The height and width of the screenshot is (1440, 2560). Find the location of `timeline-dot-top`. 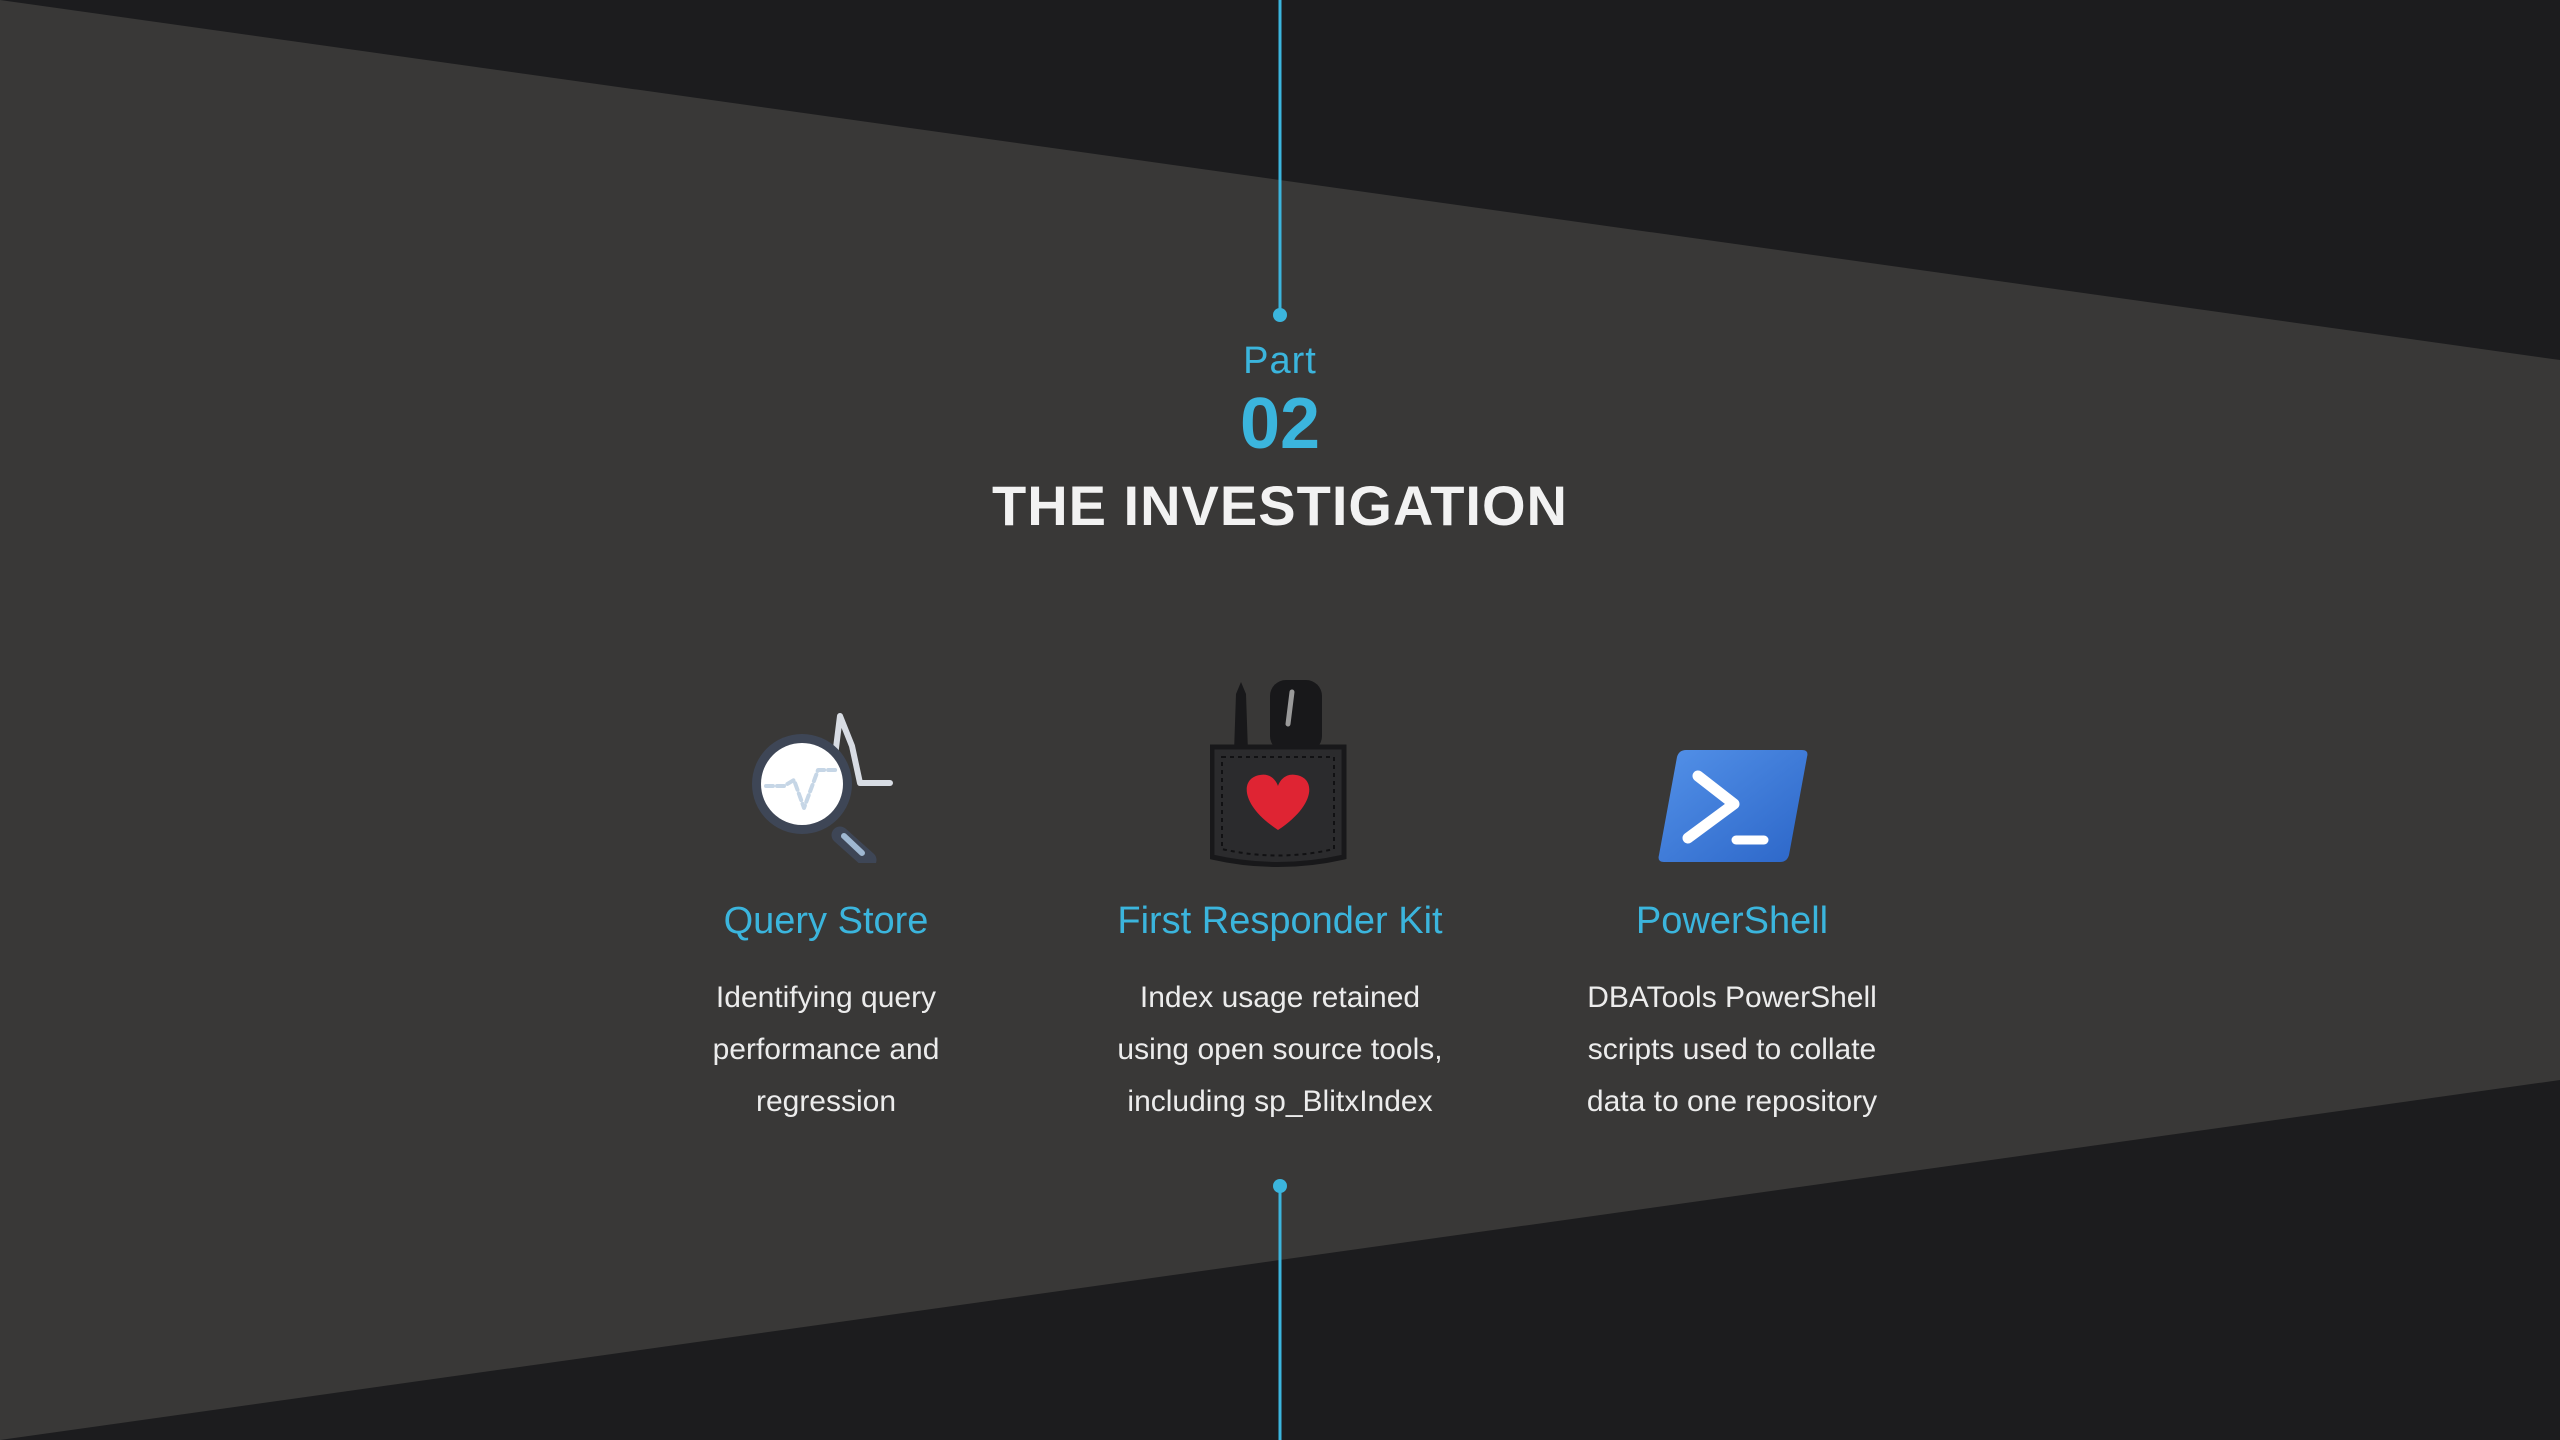

timeline-dot-top is located at coordinates (1280, 315).